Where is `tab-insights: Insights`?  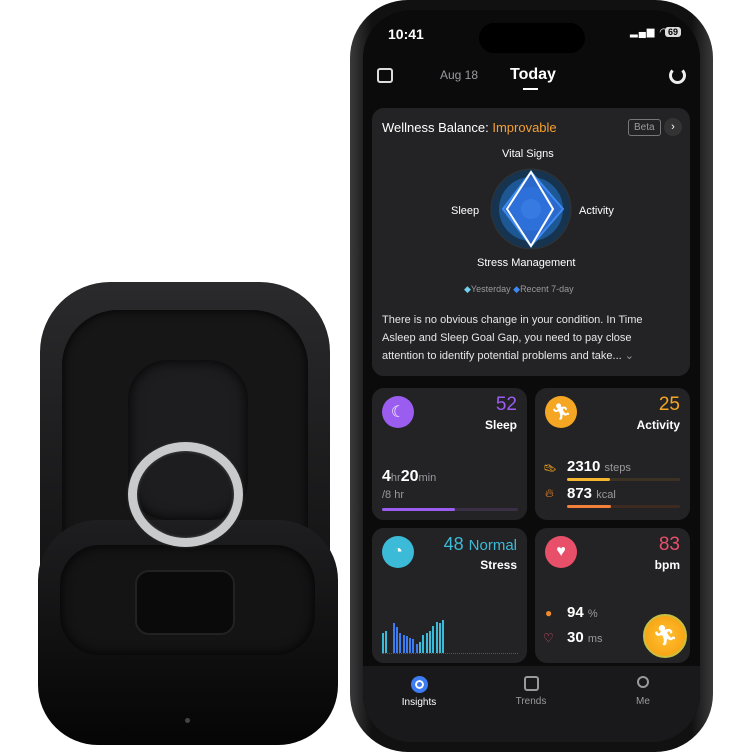
tab-insights: Insights is located at coordinates (419, 692).